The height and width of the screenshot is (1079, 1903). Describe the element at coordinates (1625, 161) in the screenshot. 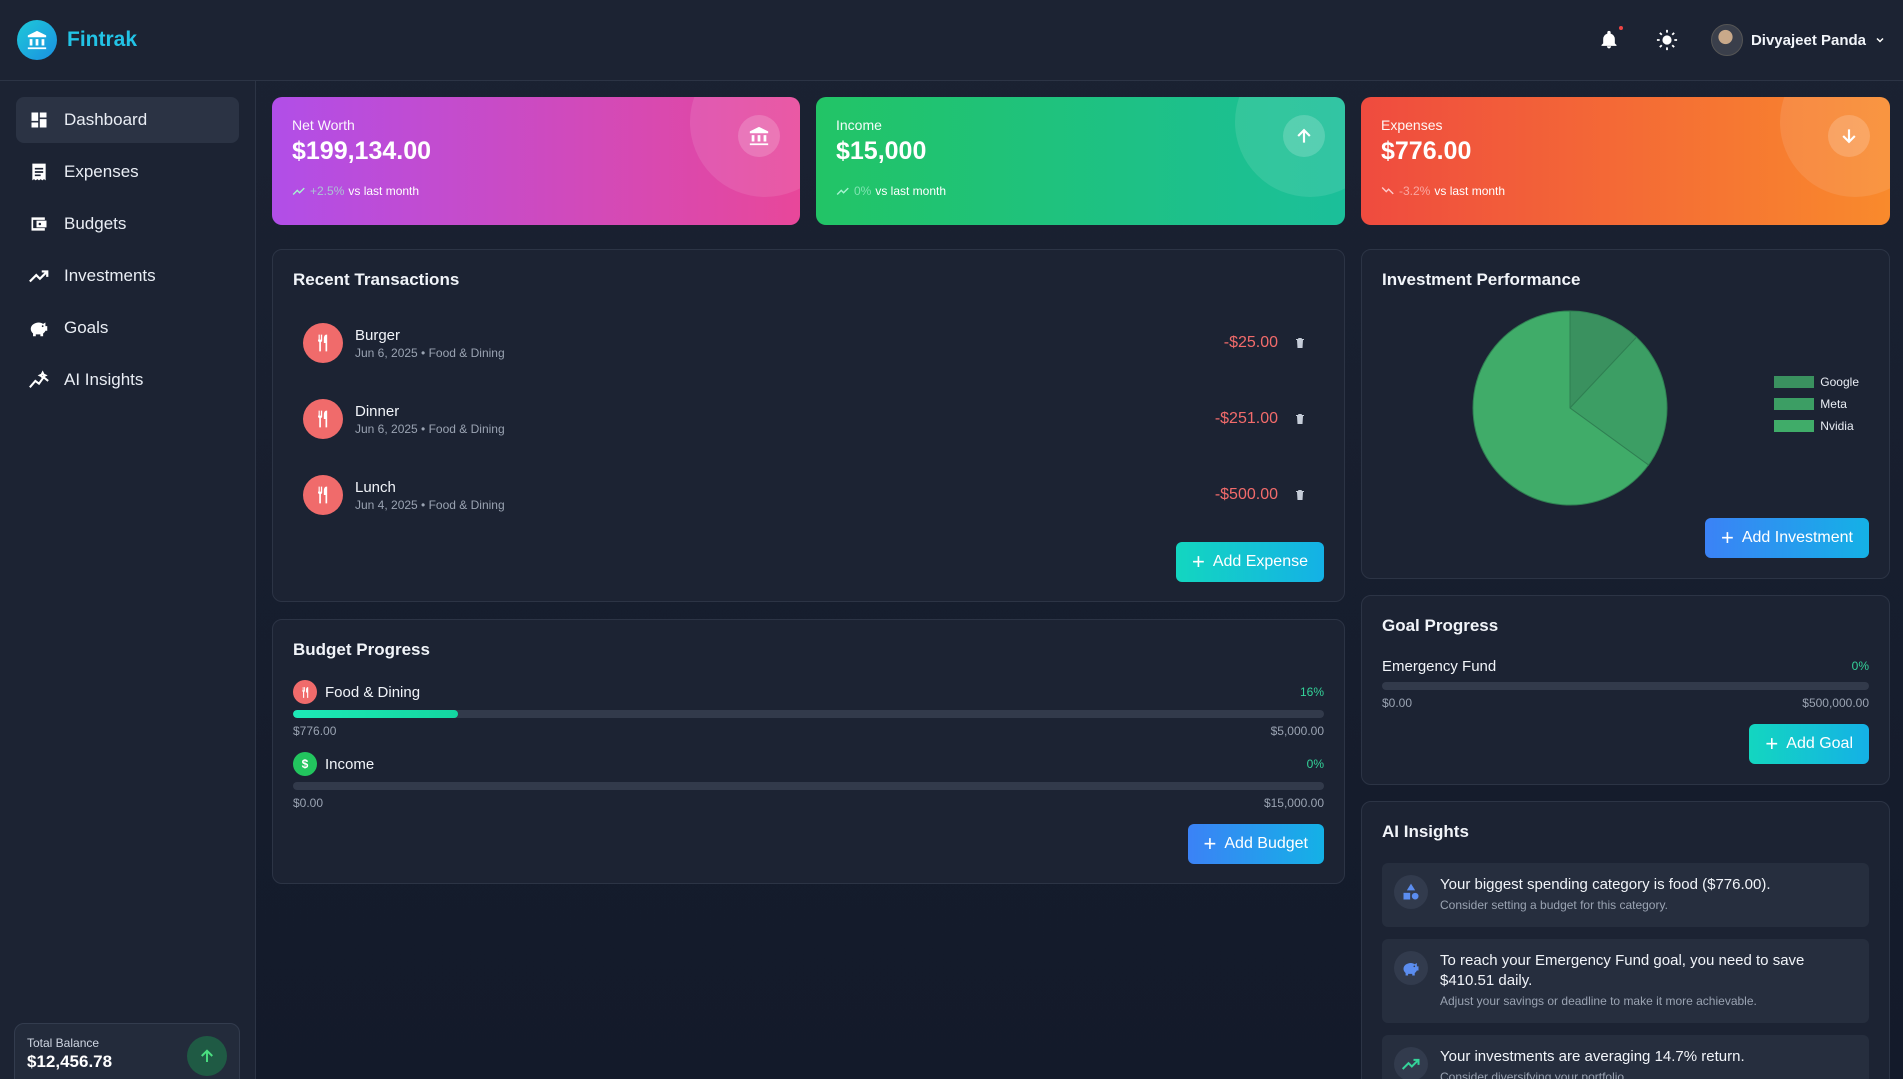

I see `expenses-card: Expenses $776.00 -3.2% vs last month` at that location.